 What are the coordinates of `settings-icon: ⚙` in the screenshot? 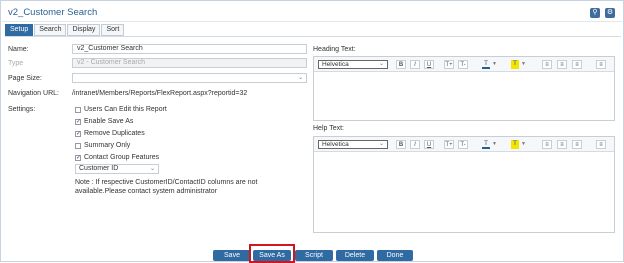 It's located at (610, 13).